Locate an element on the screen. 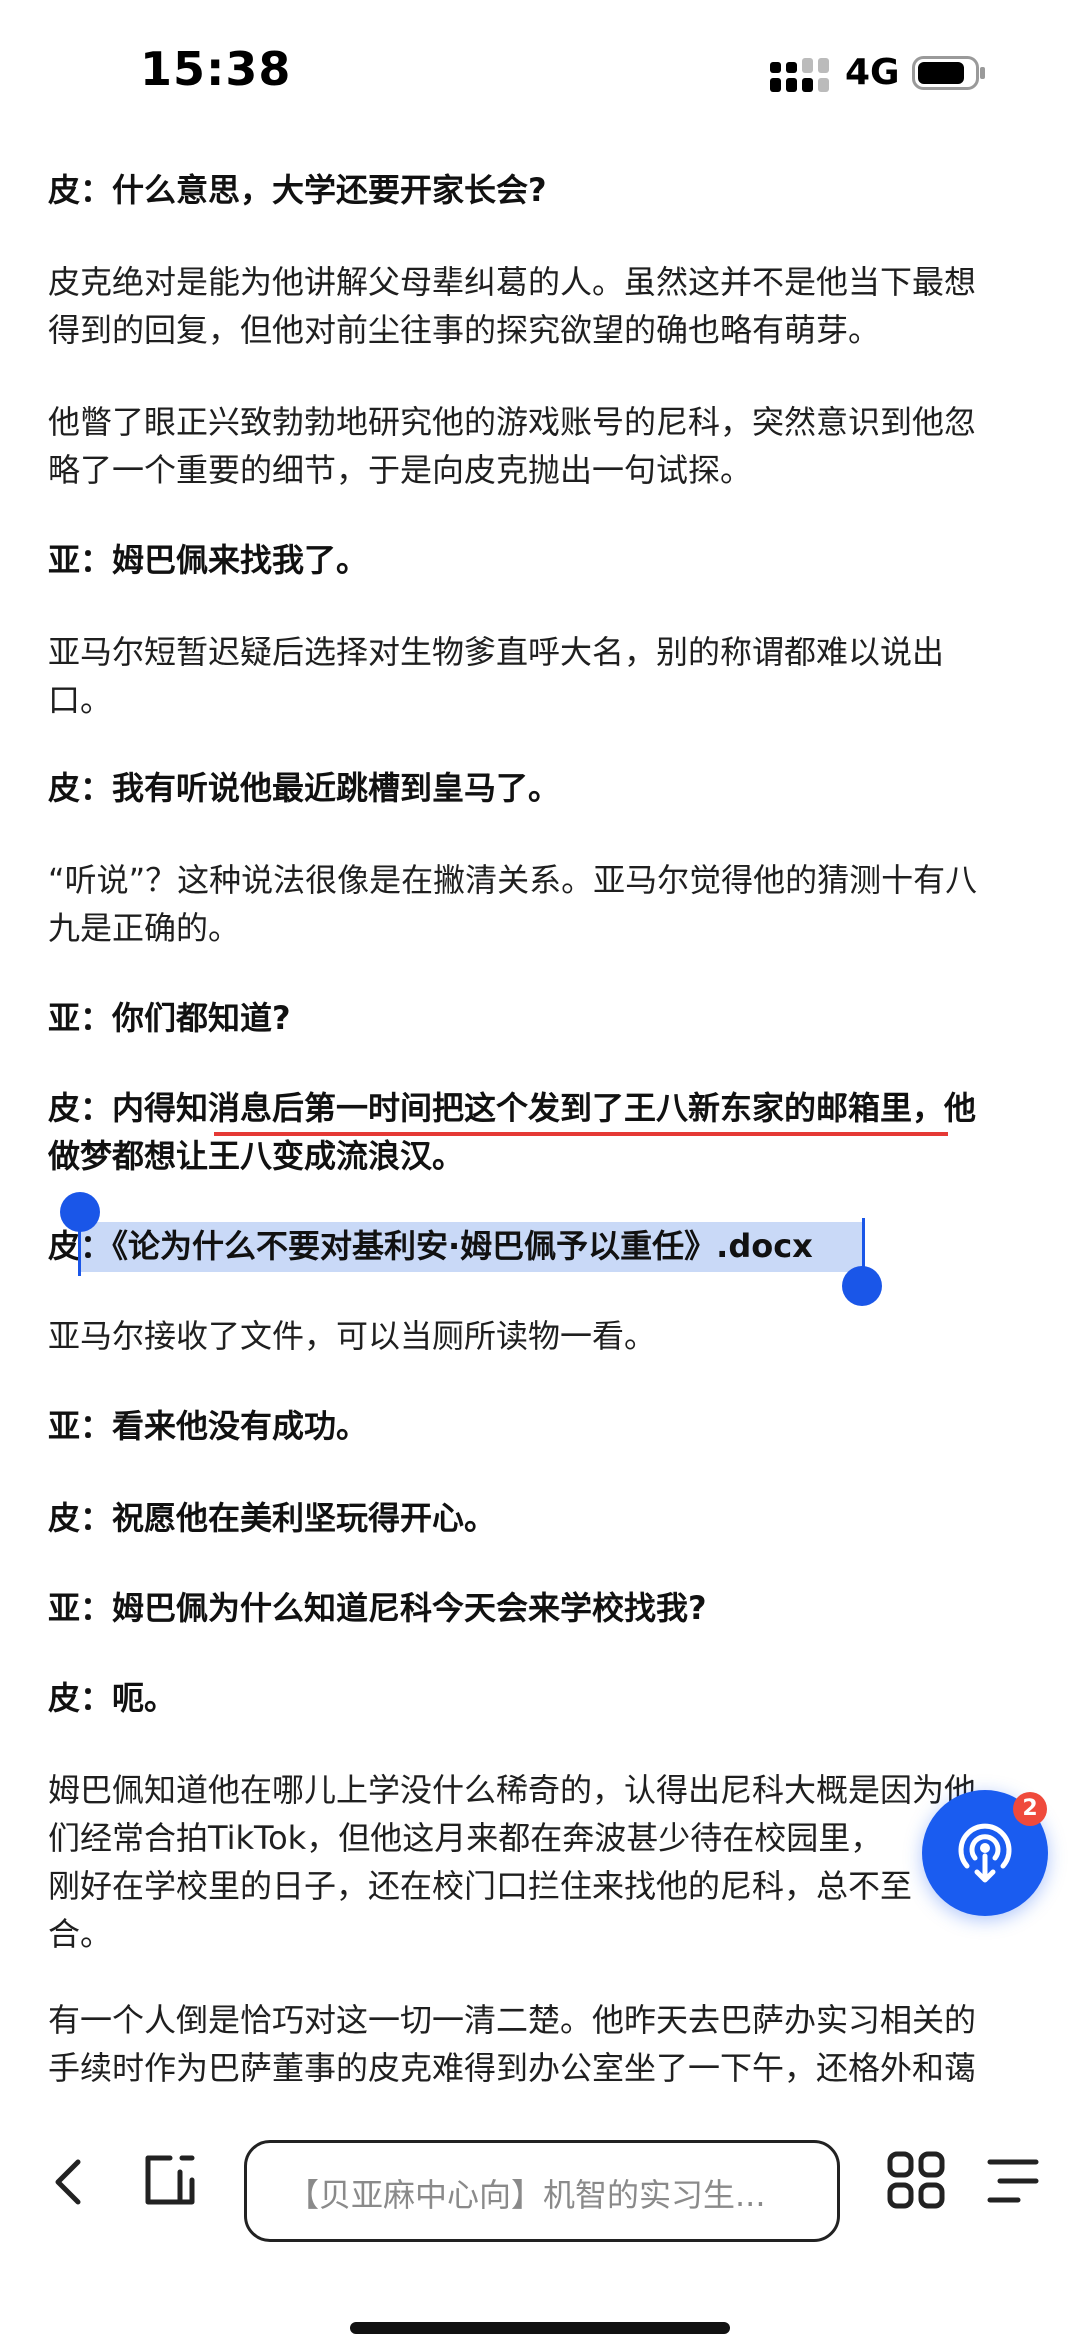 The height and width of the screenshot is (2341, 1080). paragraph: 亚：姆巴佩来找我了。 is located at coordinates (543, 560).